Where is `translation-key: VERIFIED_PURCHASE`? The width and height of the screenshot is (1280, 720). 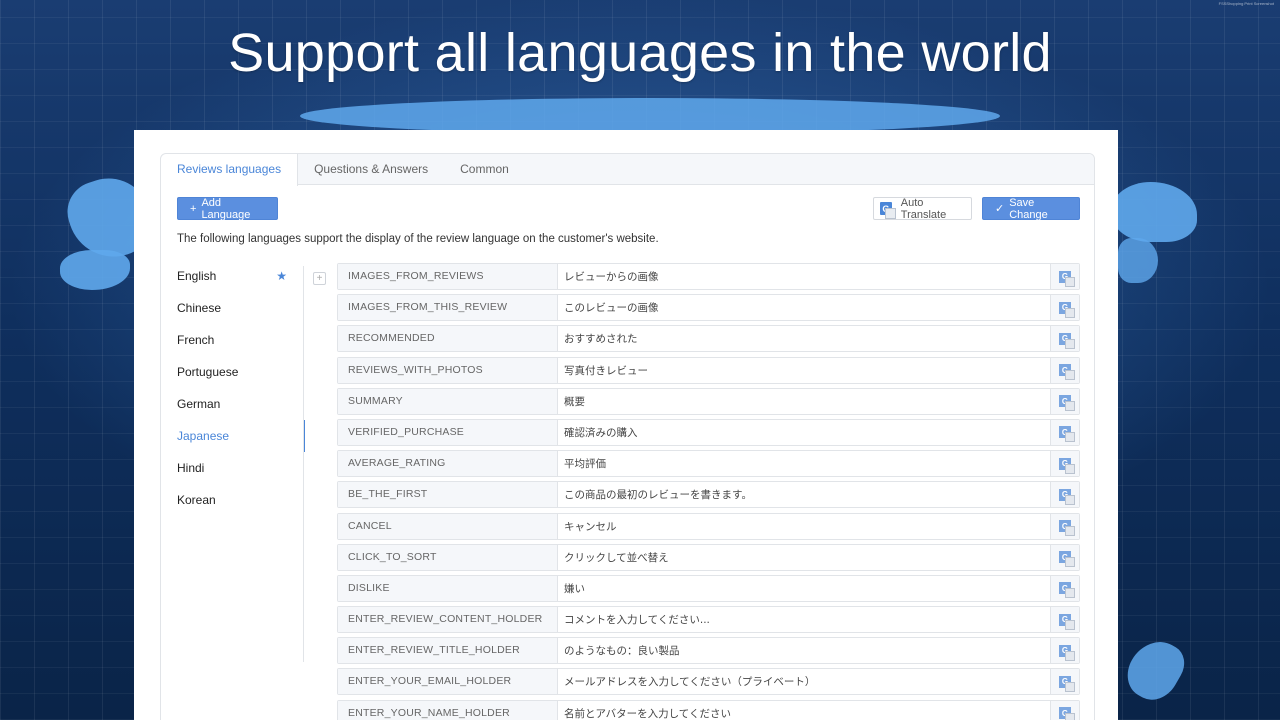 translation-key: VERIFIED_PURCHASE is located at coordinates (448, 432).